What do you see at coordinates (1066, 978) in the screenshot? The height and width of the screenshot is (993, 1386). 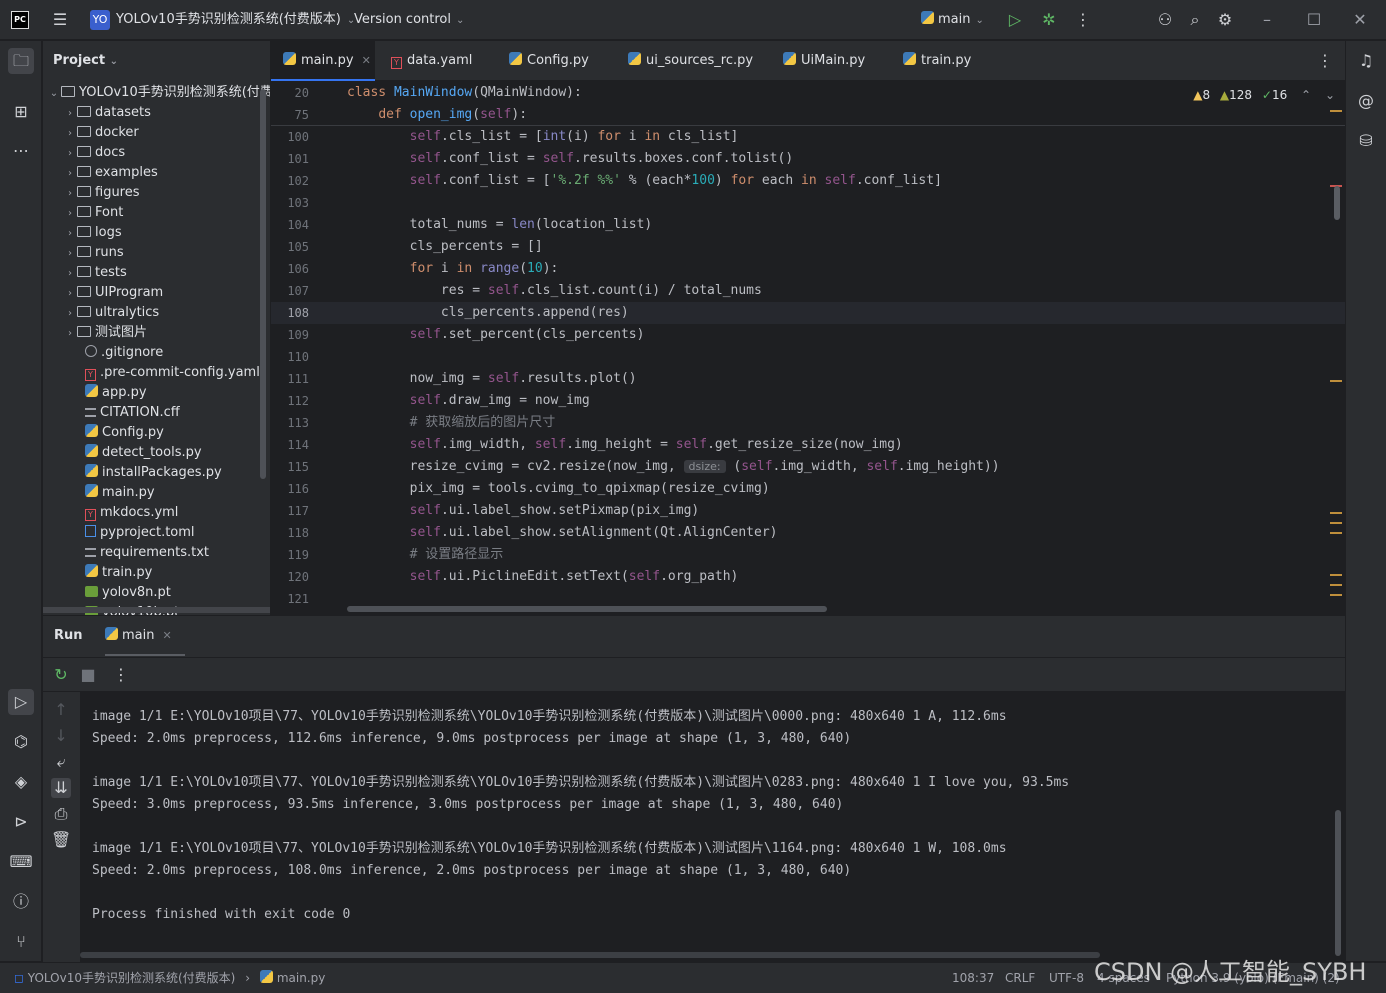 I see `file-encoding: UTF-8` at bounding box center [1066, 978].